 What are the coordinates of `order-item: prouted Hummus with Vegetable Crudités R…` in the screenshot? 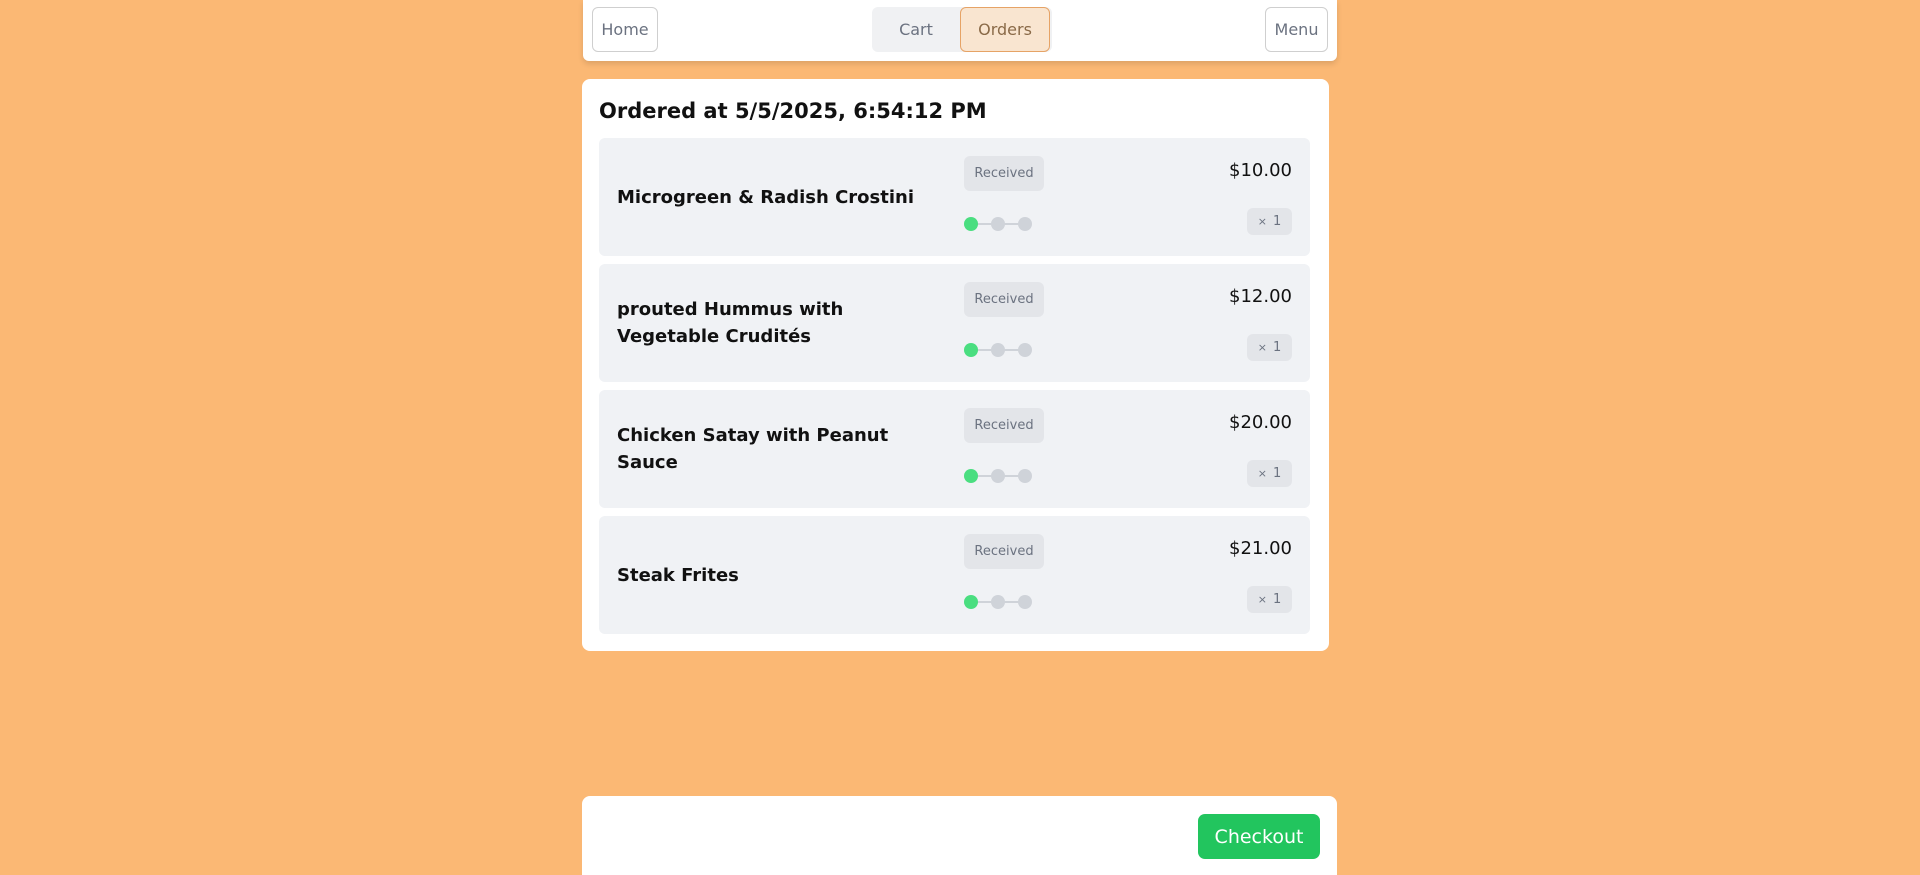 It's located at (954, 323).